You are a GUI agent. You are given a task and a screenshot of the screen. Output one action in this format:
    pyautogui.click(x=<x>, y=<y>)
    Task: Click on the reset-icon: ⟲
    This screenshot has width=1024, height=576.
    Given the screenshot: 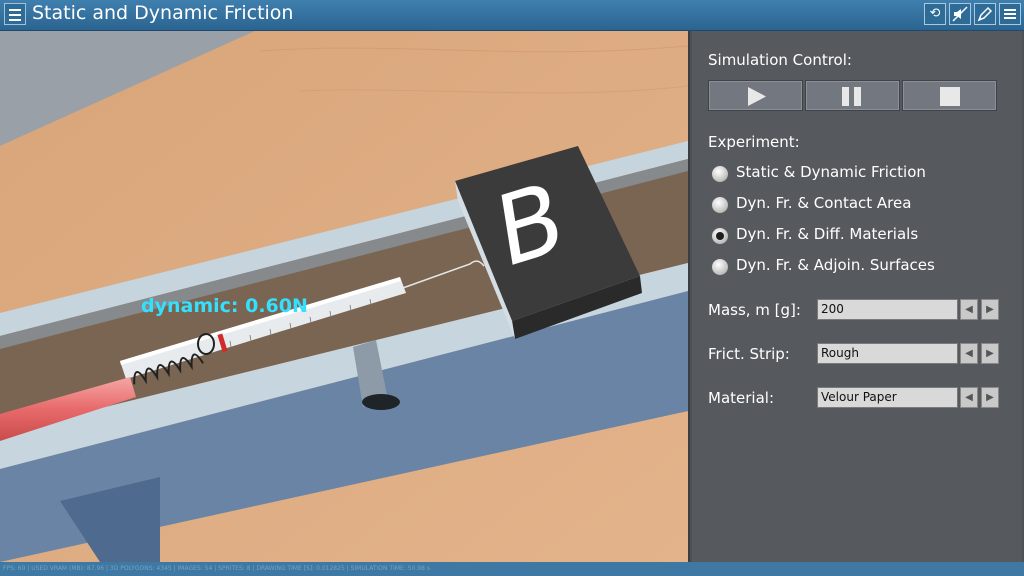 What is the action you would take?
    pyautogui.click(x=935, y=14)
    